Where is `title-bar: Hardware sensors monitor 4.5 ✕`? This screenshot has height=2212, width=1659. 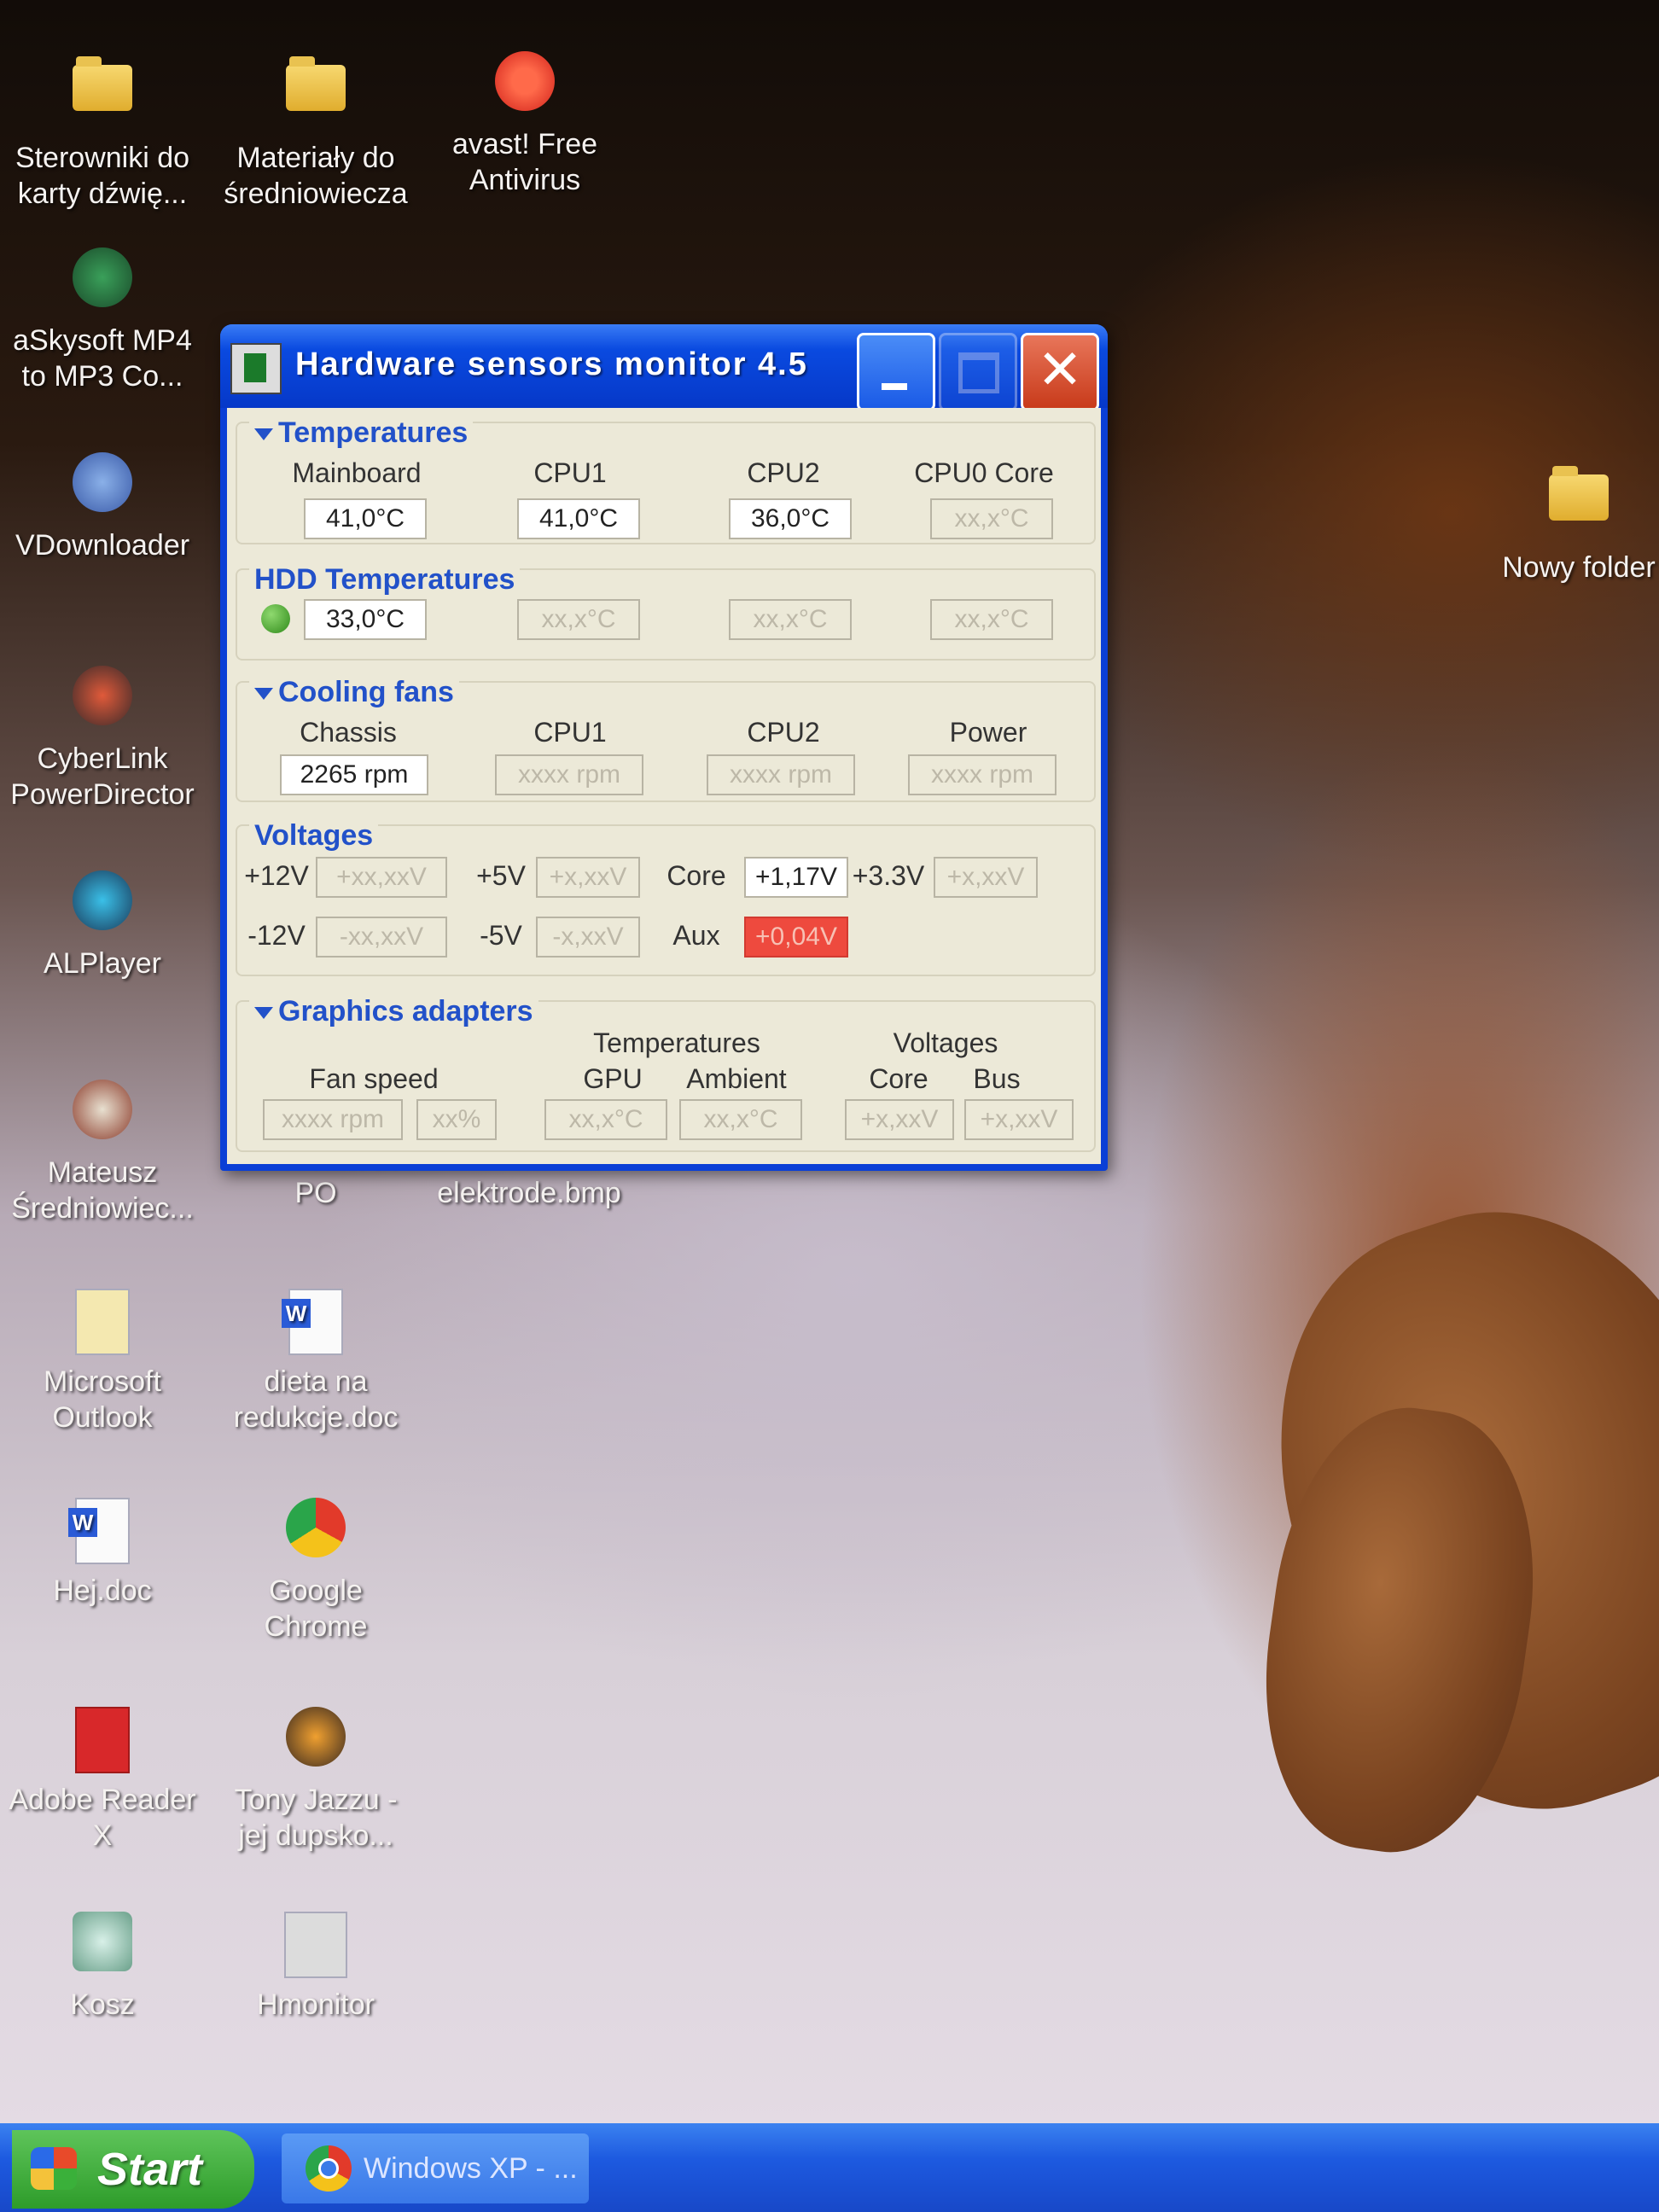
title-bar: Hardware sensors monitor 4.5 ✕ is located at coordinates (664, 367).